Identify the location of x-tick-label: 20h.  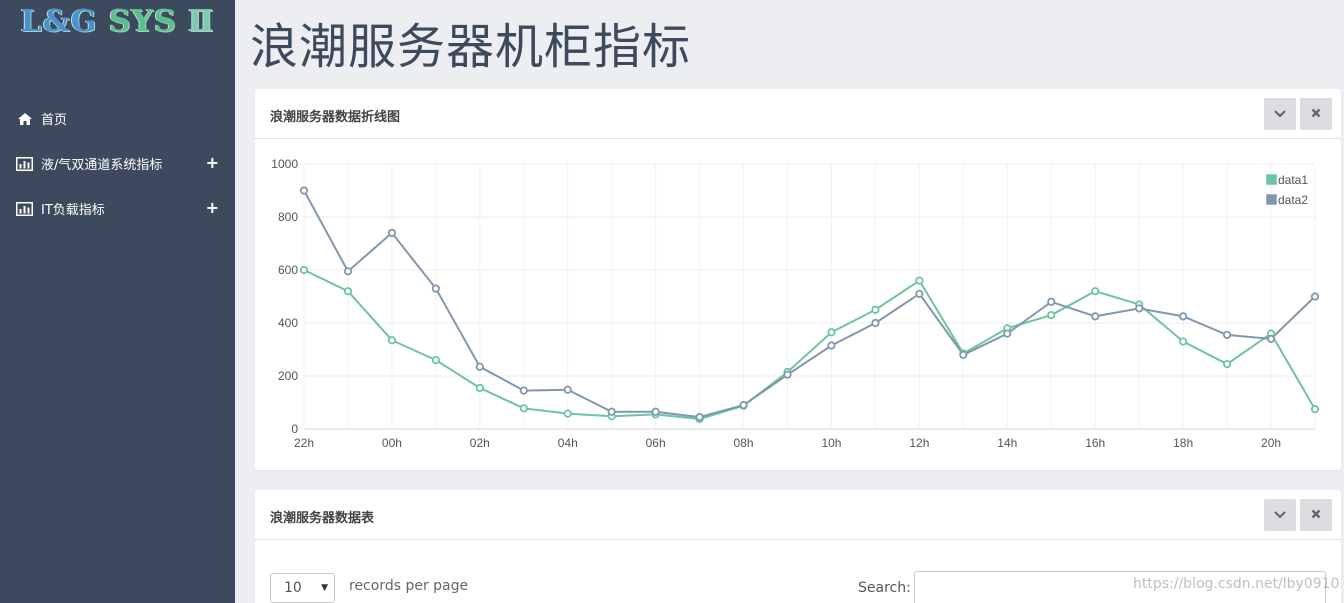
(1271, 443).